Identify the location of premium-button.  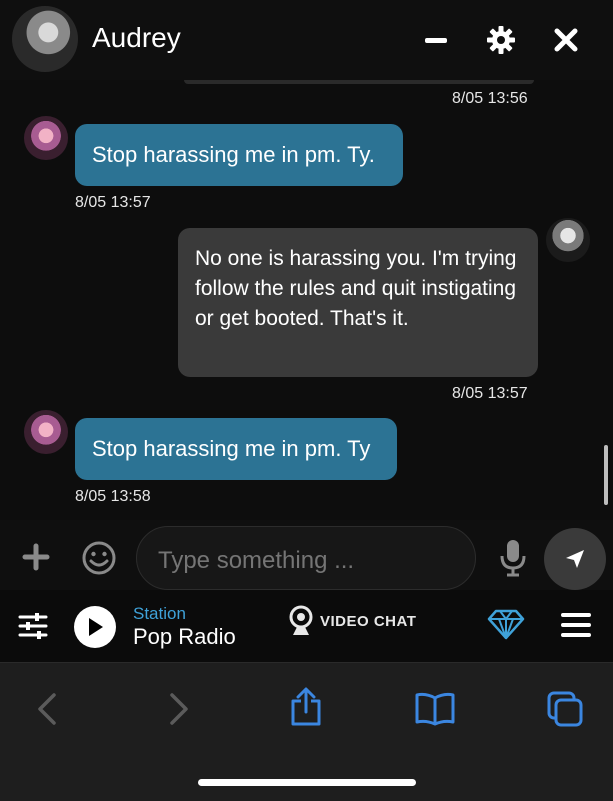
(506, 626).